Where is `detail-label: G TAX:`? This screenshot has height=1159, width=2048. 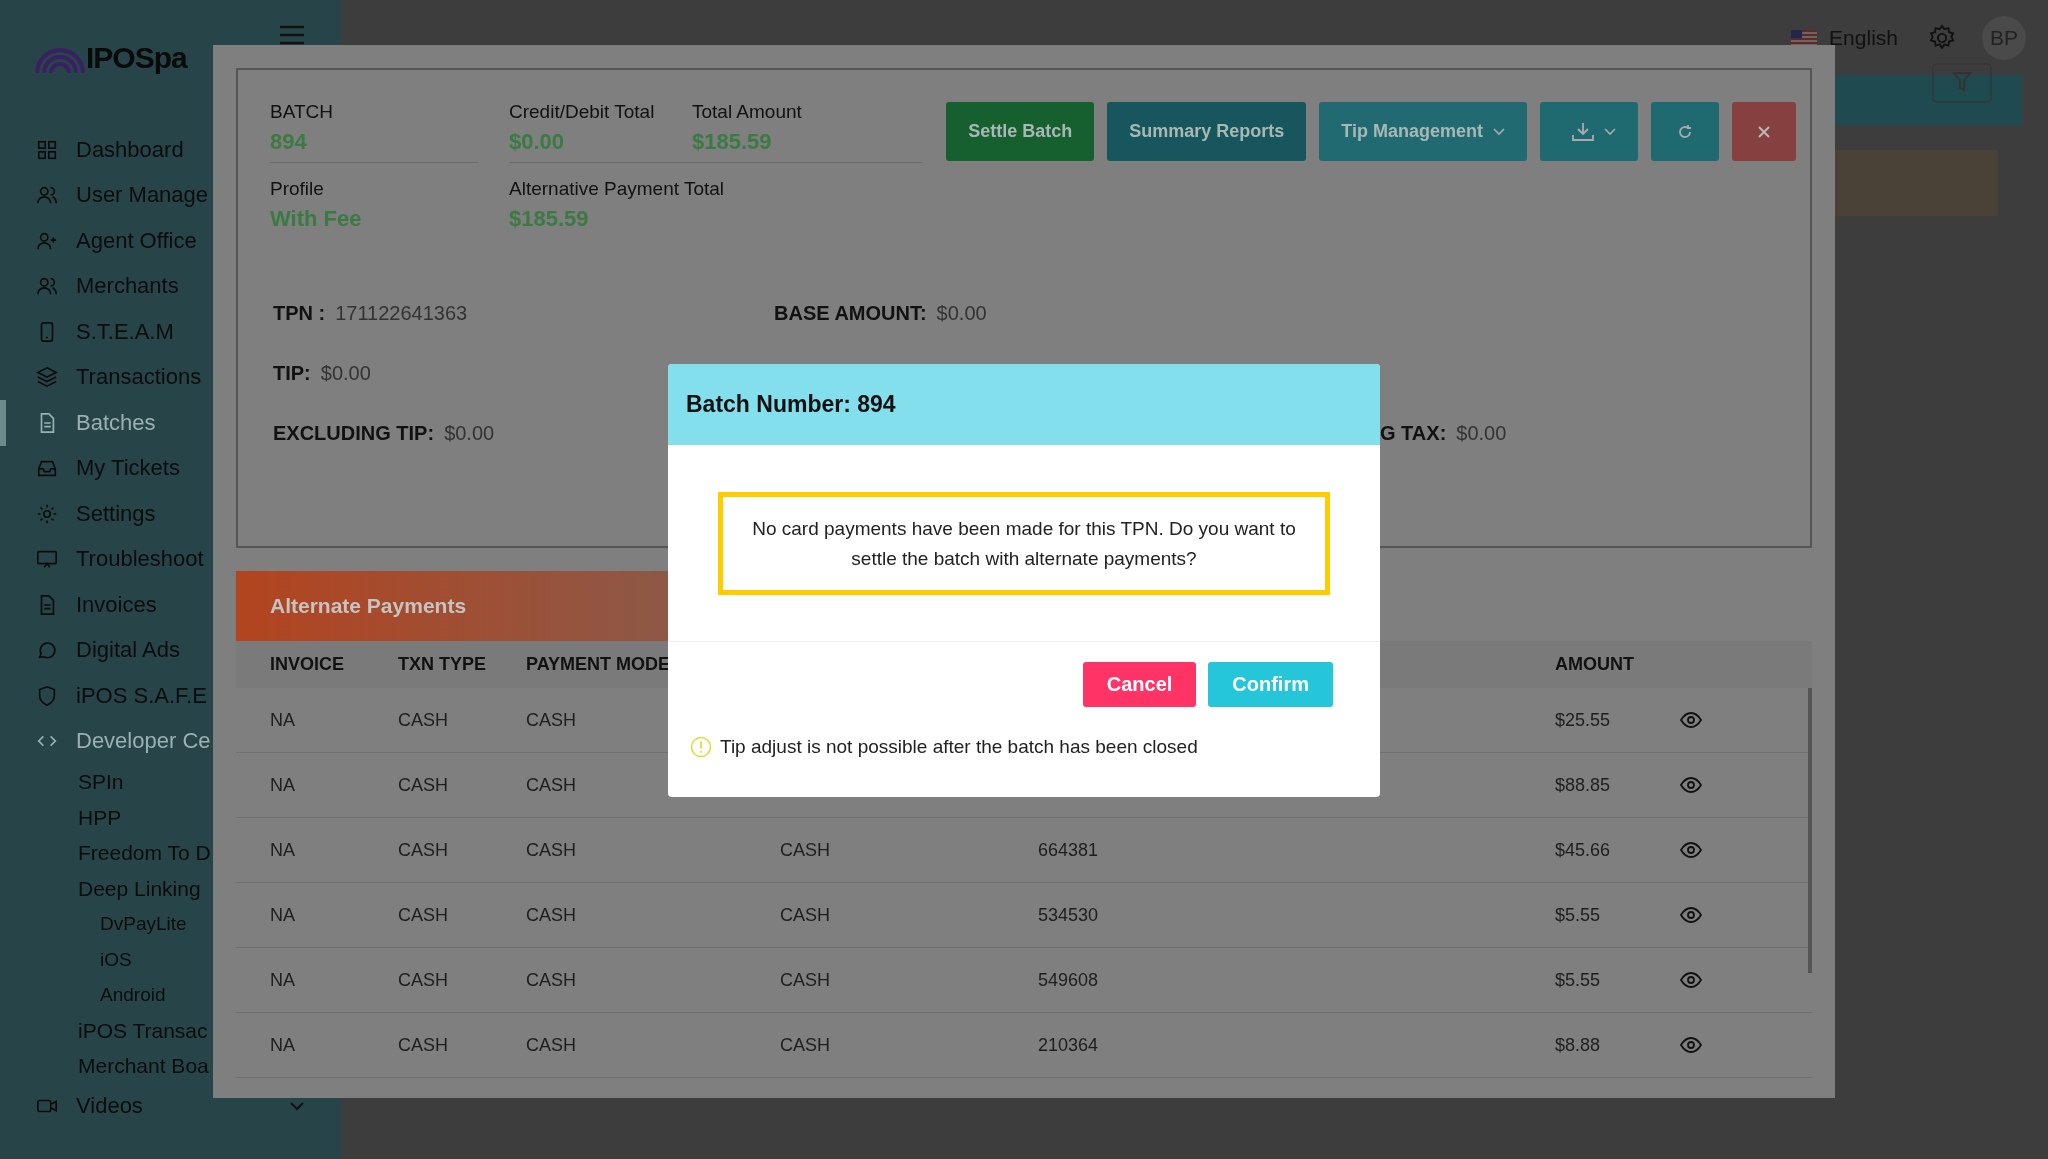 detail-label: G TAX: is located at coordinates (1413, 433).